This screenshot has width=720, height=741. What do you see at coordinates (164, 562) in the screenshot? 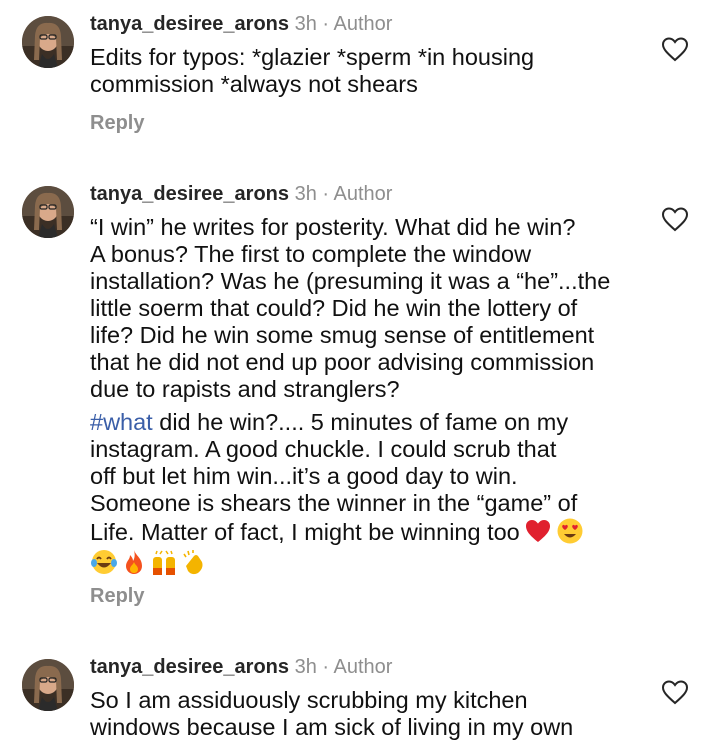
I see `raised-hands-emoji-icon` at bounding box center [164, 562].